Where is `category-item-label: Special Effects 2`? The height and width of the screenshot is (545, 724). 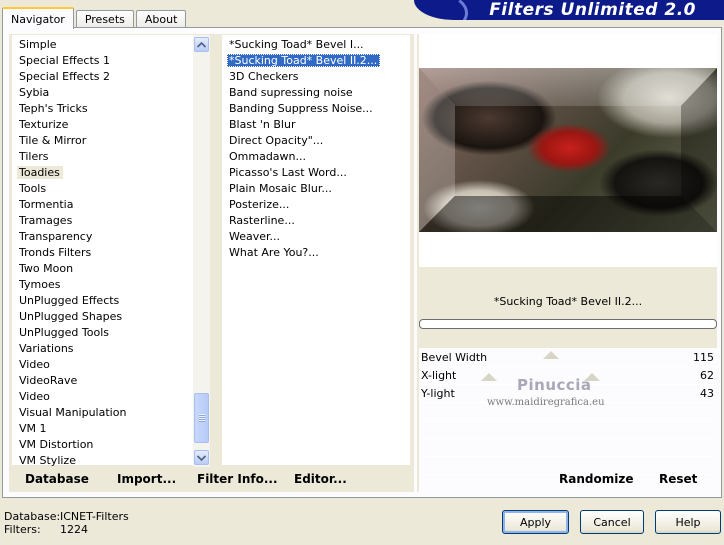 category-item-label: Special Effects 2 is located at coordinates (65, 76).